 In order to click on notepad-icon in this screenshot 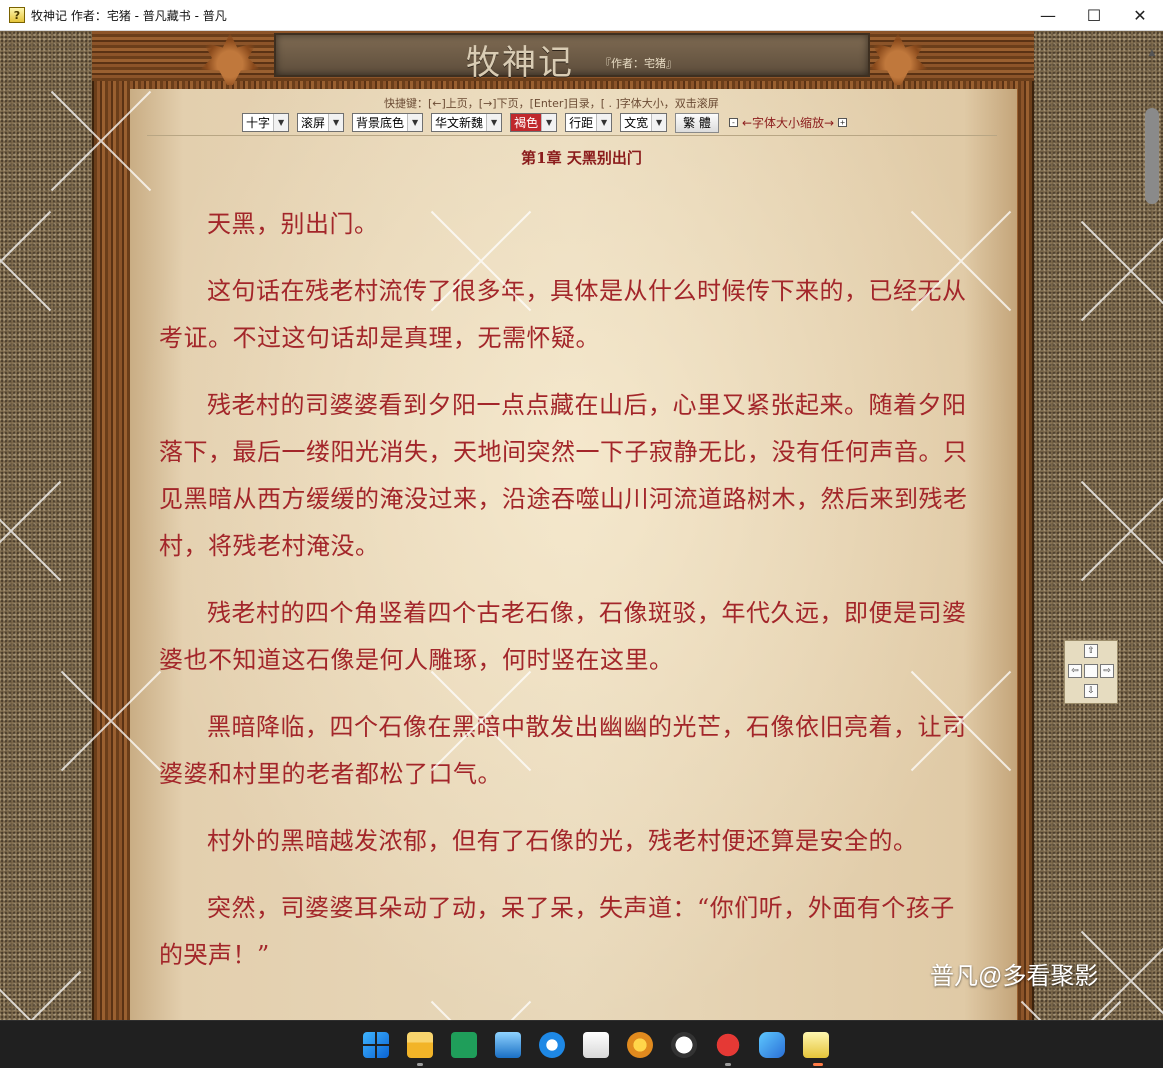, I will do `click(596, 1045)`.